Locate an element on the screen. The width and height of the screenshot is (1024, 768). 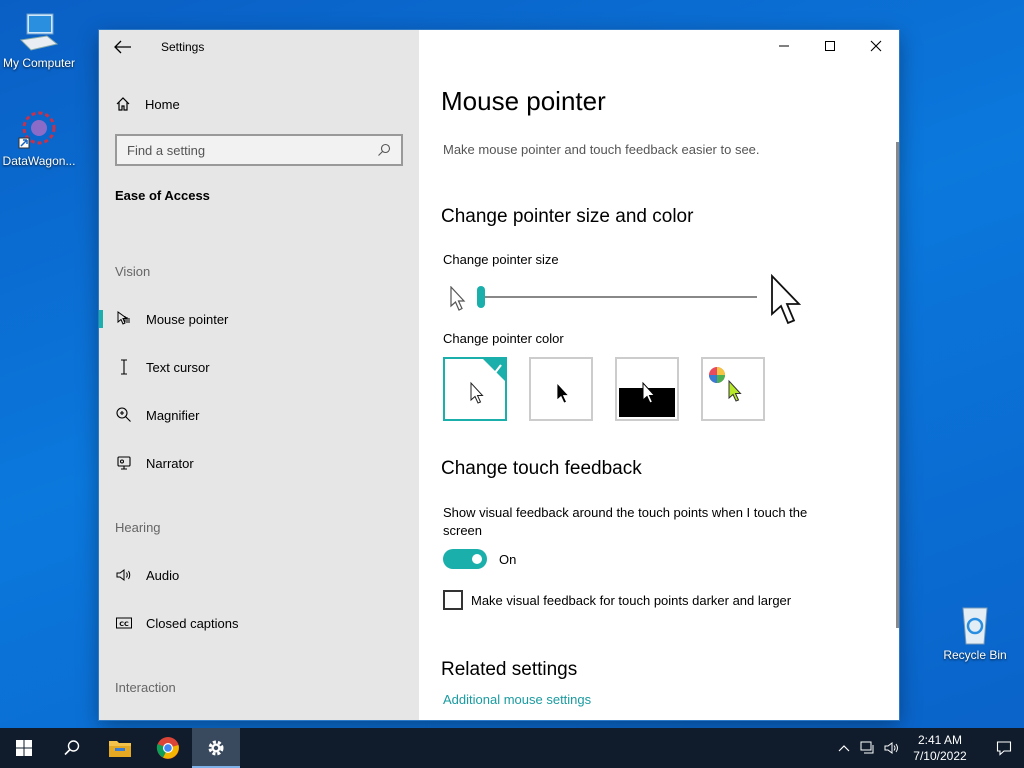
minimize-button is located at coordinates (784, 46).